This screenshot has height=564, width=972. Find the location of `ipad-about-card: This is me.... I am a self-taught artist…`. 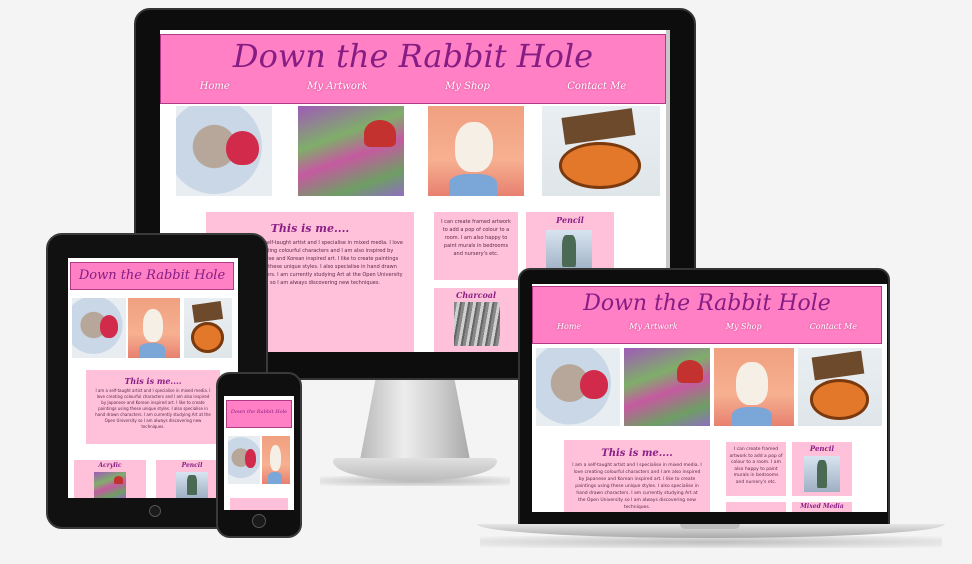

ipad-about-card: This is me.... I am a self-taught artist… is located at coordinates (153, 407).